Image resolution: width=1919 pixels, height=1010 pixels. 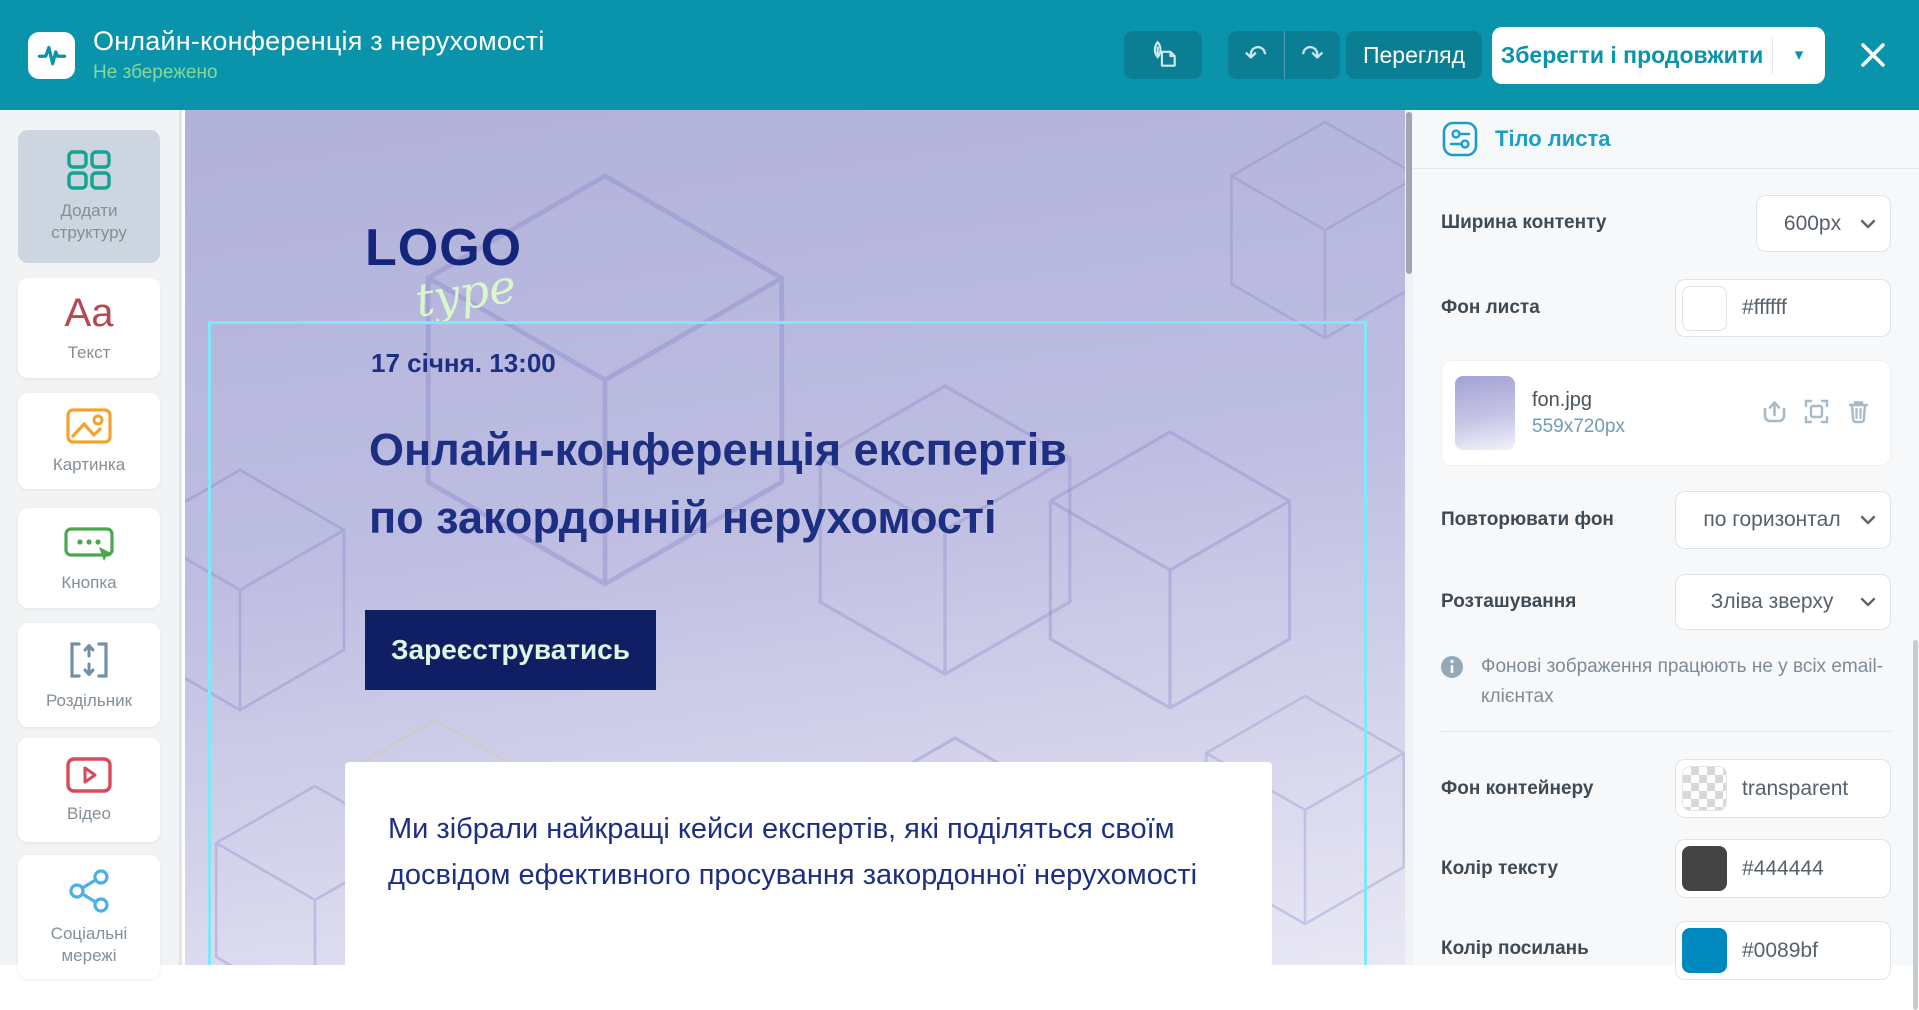 I want to click on sidebar-item-divider: Роздільник, so click(x=89, y=675).